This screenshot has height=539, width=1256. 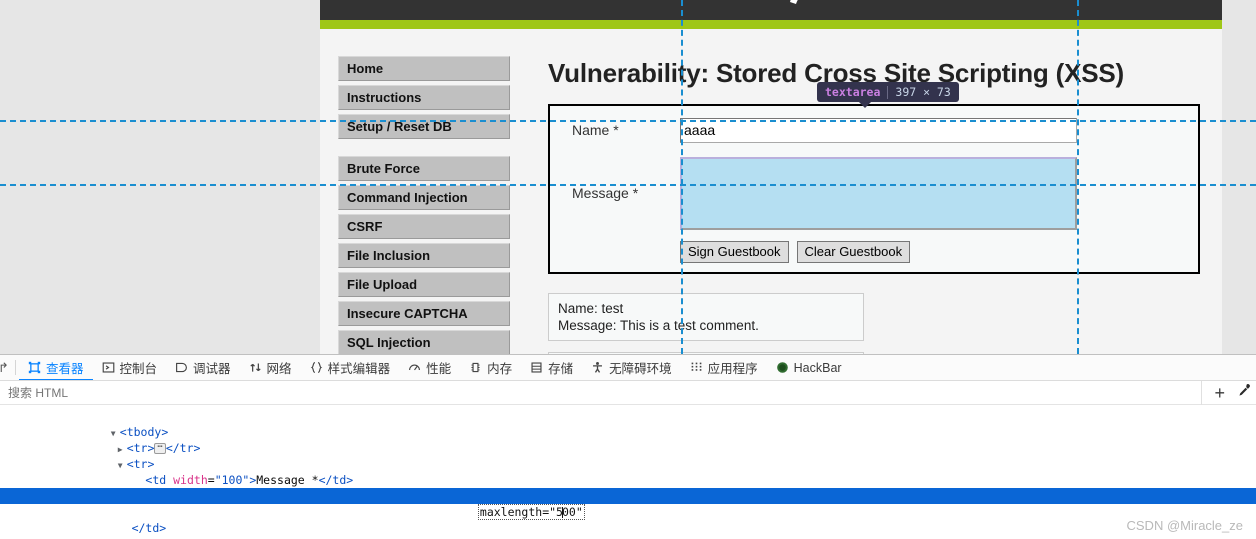 What do you see at coordinates (424, 284) in the screenshot?
I see `sidebar-item-file-upload: File Upload` at bounding box center [424, 284].